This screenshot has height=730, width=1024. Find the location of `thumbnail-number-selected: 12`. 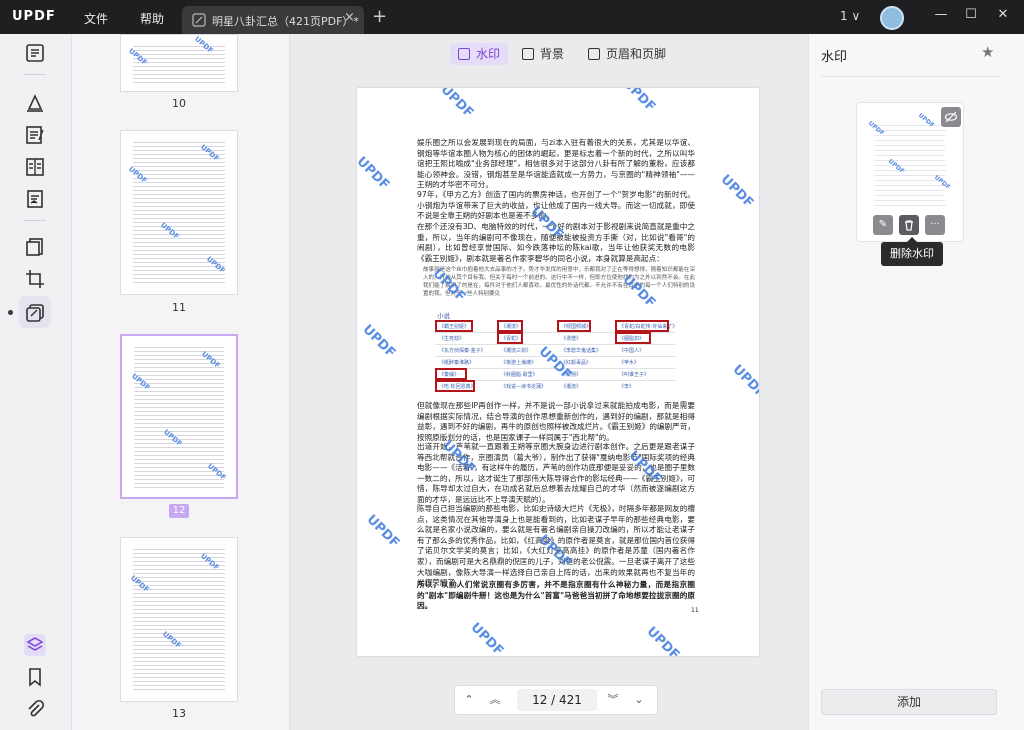

thumbnail-number-selected: 12 is located at coordinates (179, 511).